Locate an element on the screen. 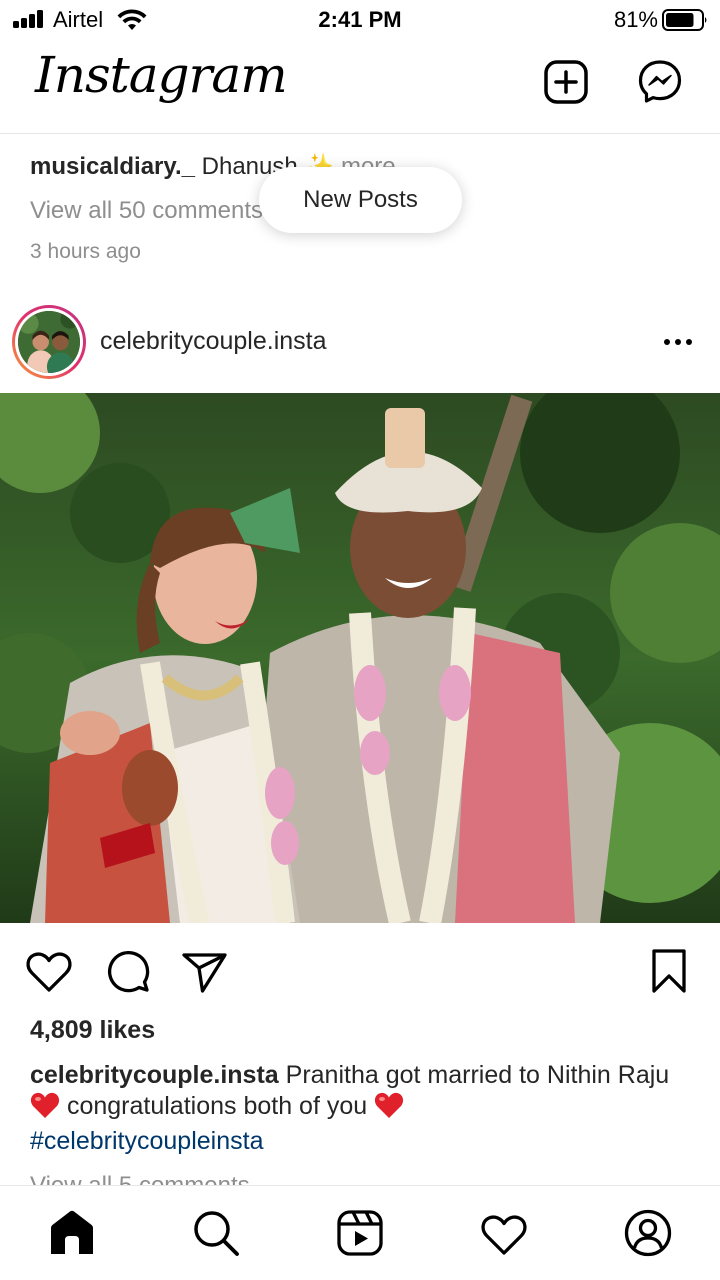  new-posts-button: New Posts is located at coordinates (360, 200).